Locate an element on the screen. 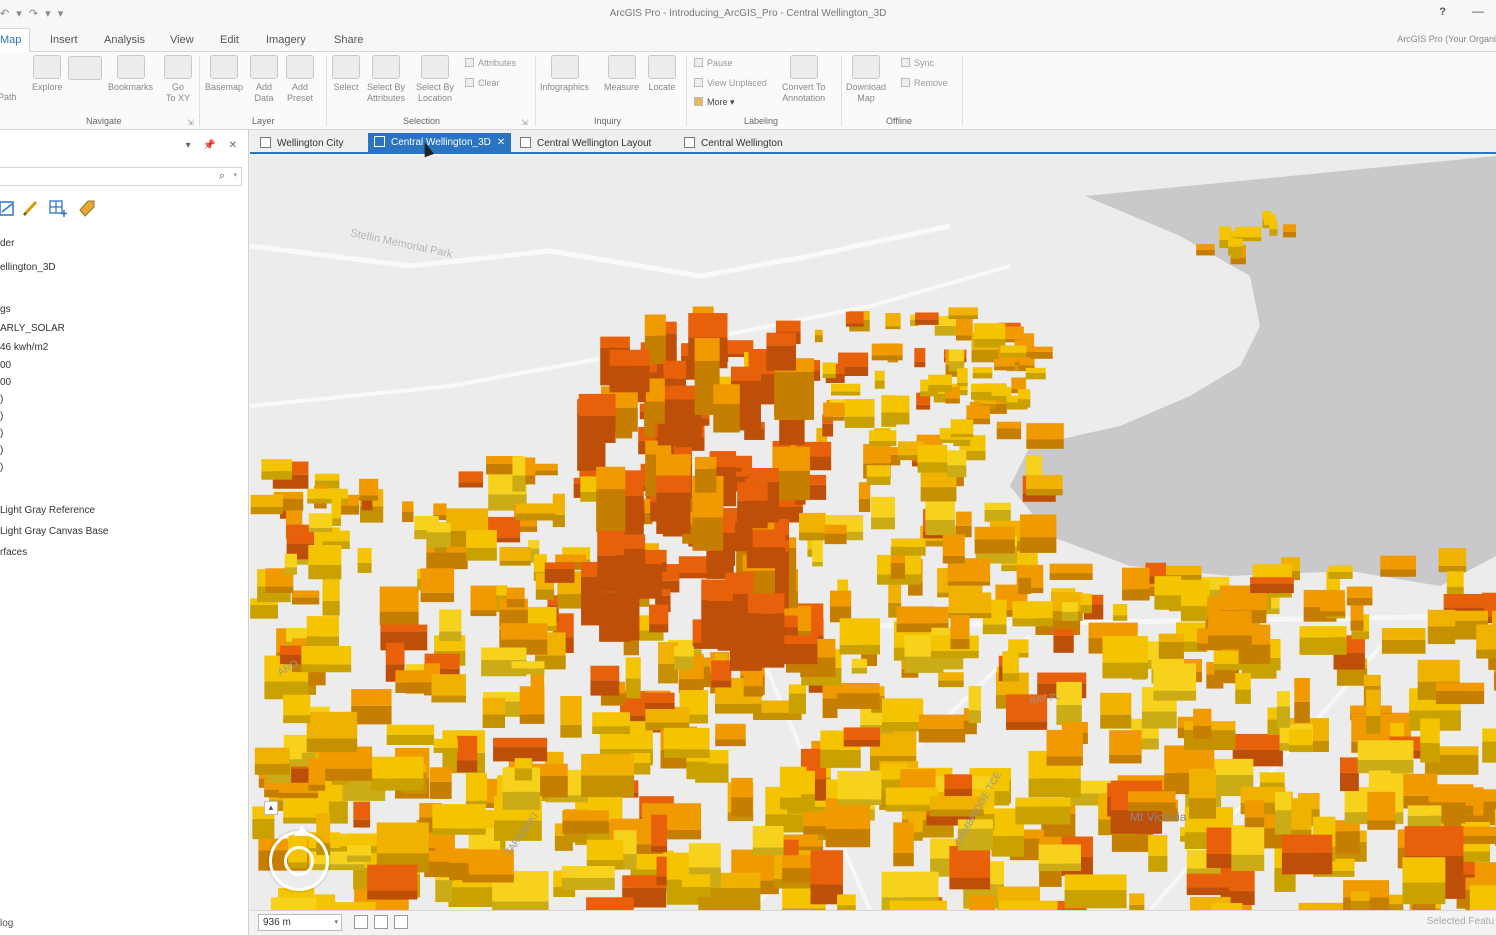  selection-launcher-icon: ⇲ is located at coordinates (524, 122).